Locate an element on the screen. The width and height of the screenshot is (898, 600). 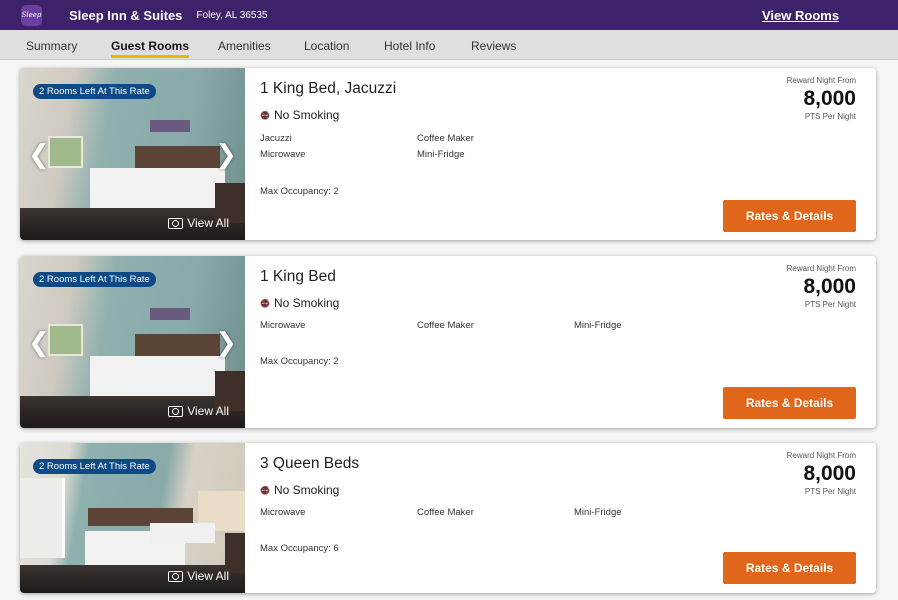
tab-amenities: Amenities is located at coordinates (244, 46).